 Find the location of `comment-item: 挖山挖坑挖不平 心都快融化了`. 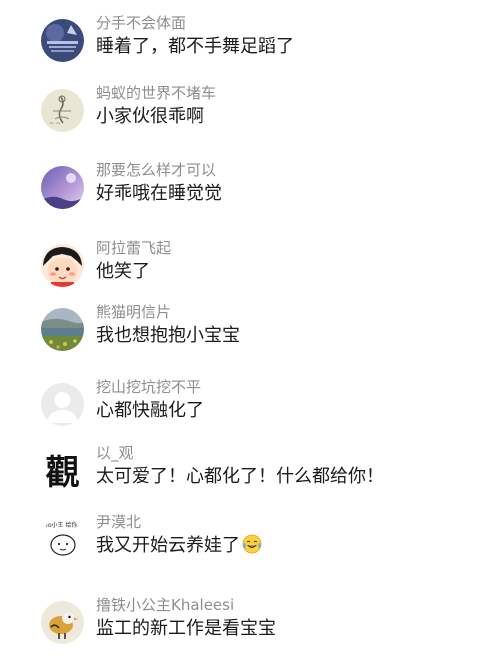

comment-item: 挖山挖坑挖不平 心都快融化了 is located at coordinates (250, 407).